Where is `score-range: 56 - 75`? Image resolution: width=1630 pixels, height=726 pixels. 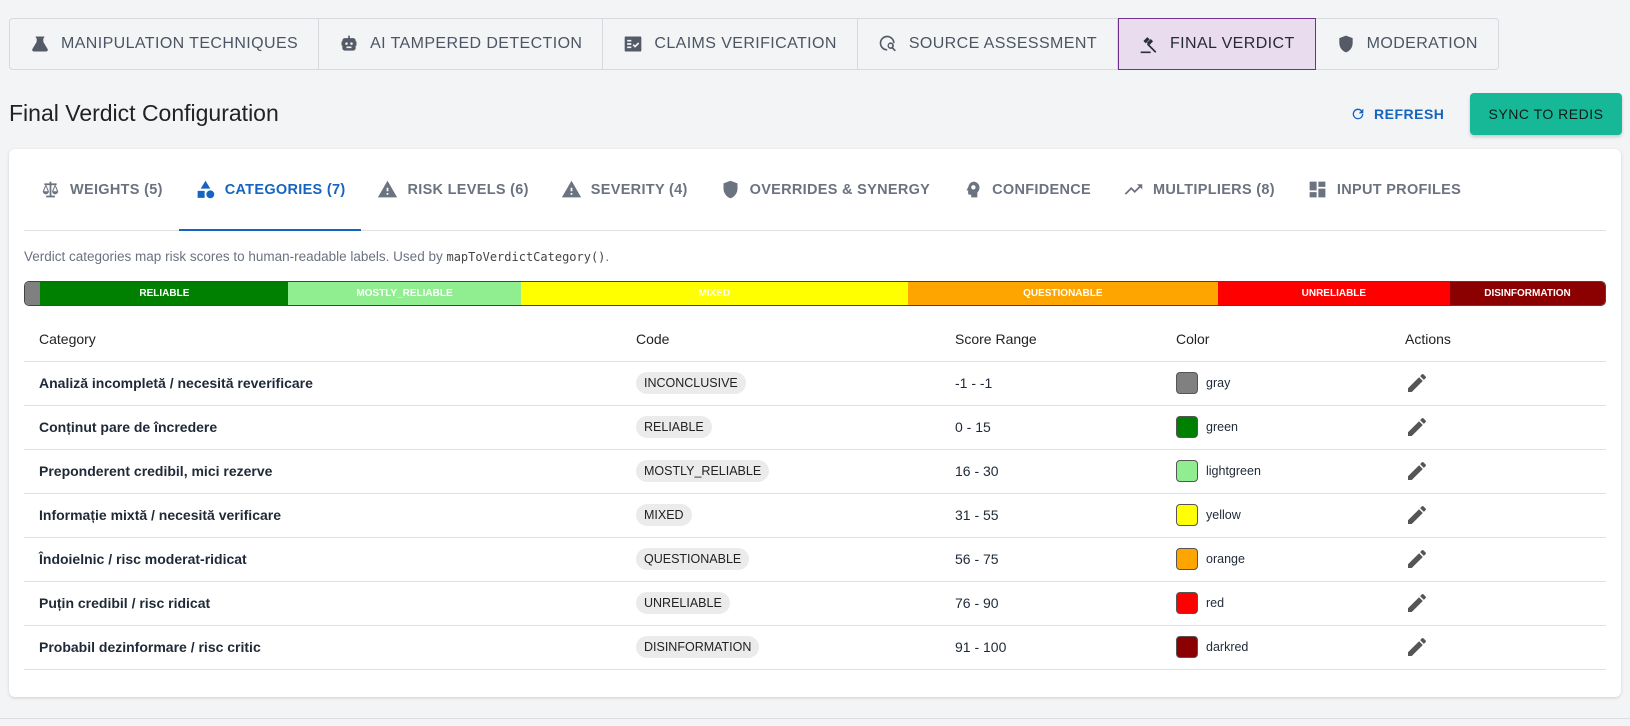 score-range: 56 - 75 is located at coordinates (1050, 559).